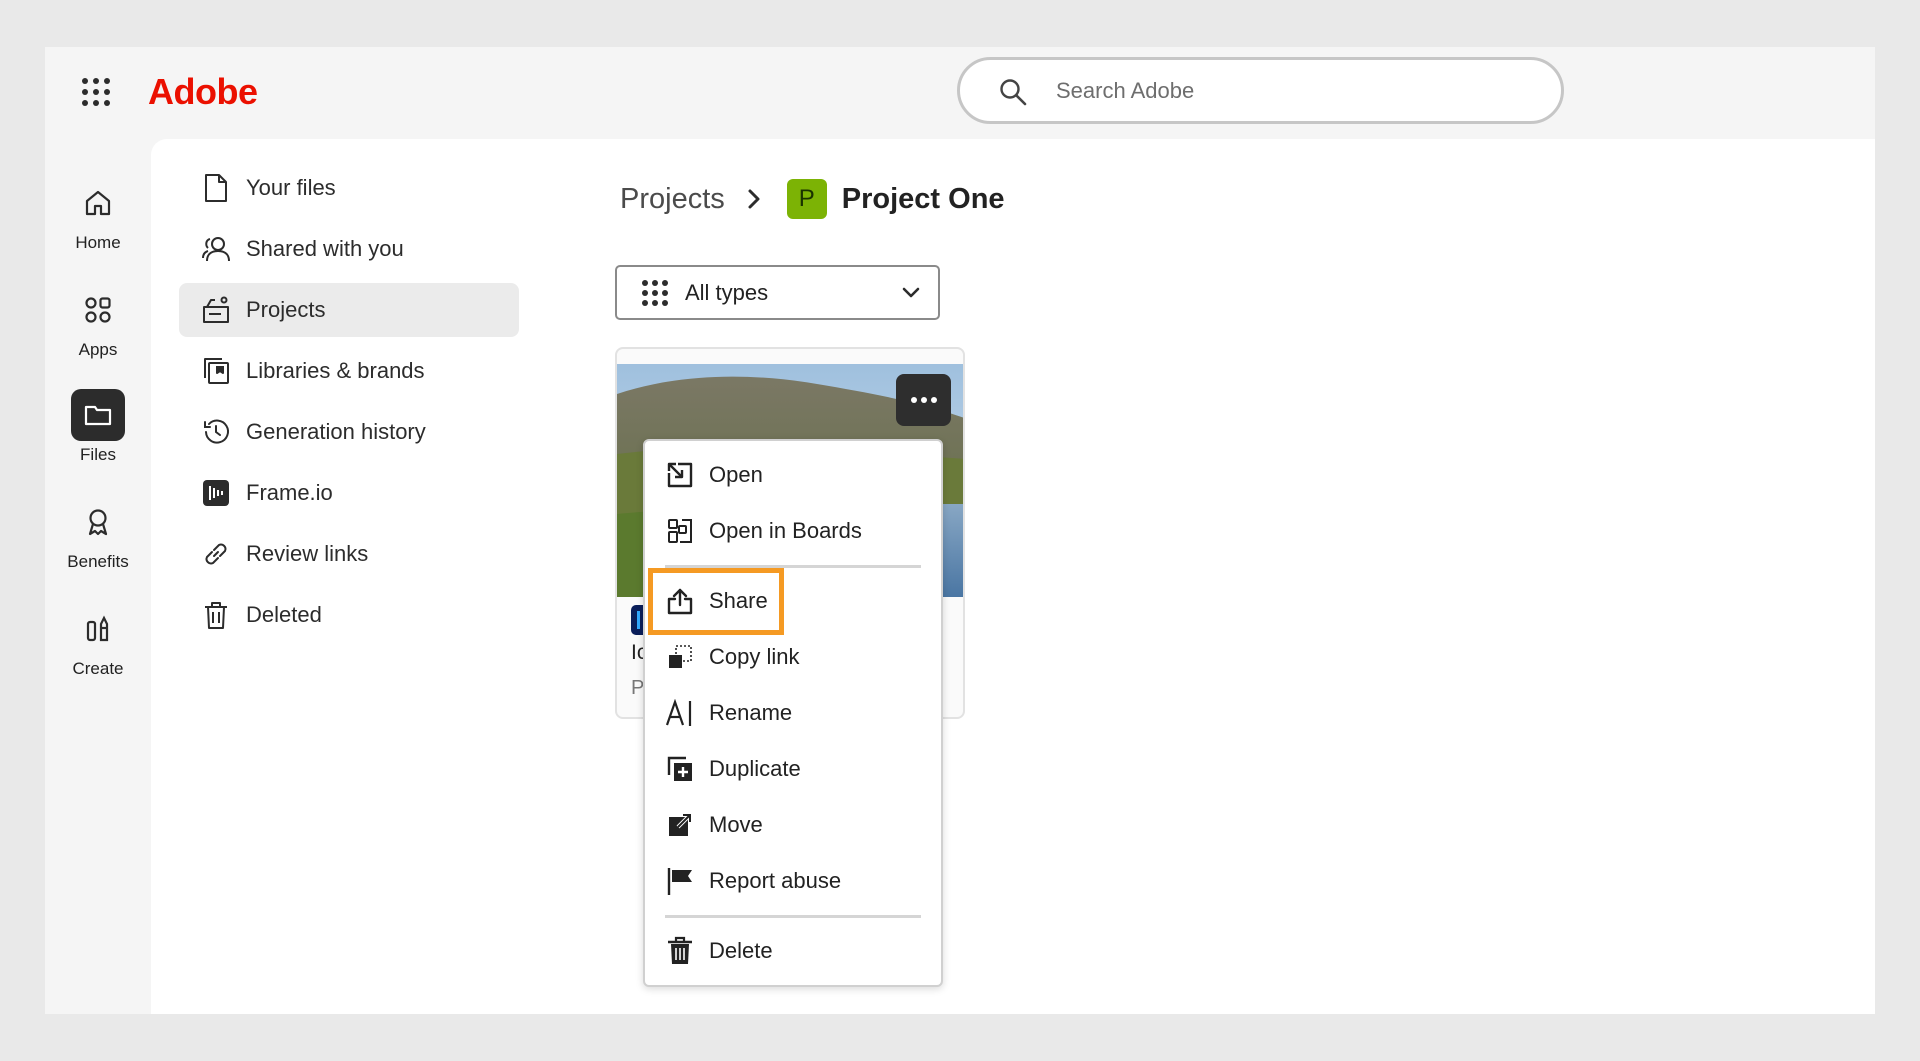 The image size is (1920, 1061). What do you see at coordinates (349, 310) in the screenshot?
I see `sidebar-item-projects: Projects` at bounding box center [349, 310].